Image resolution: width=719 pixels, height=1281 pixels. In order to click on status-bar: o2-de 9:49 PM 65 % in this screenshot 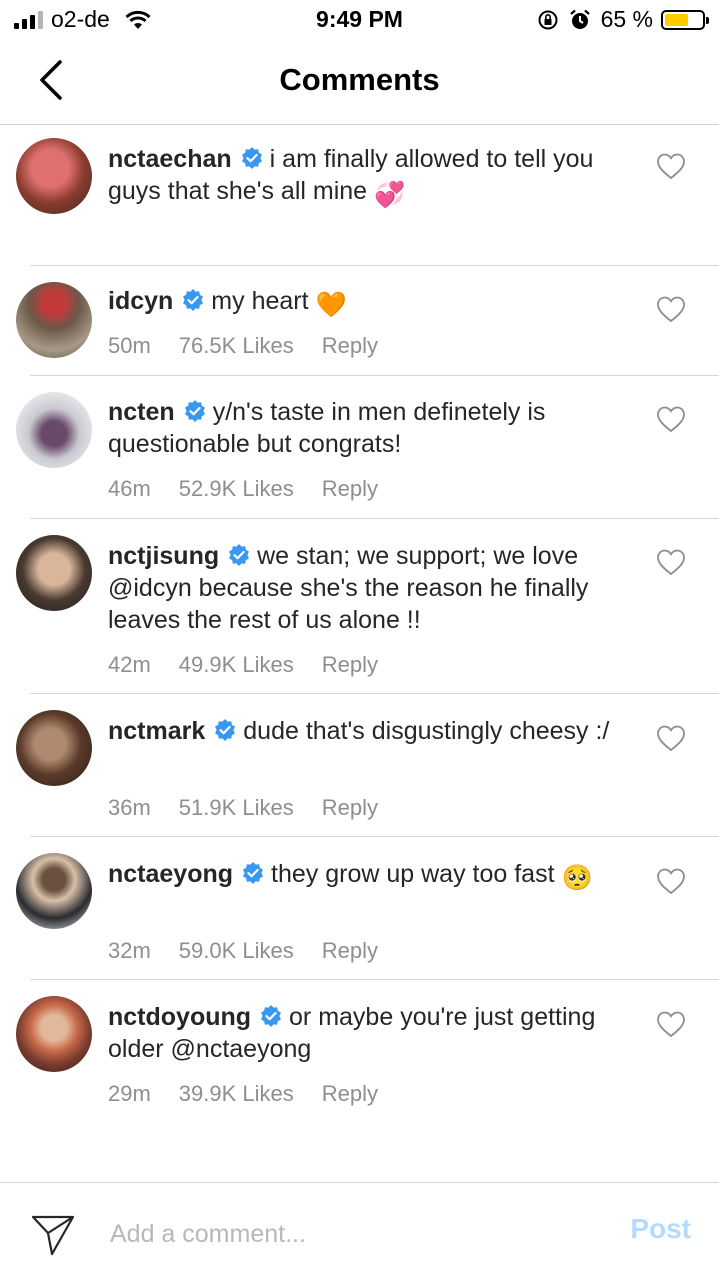, I will do `click(359, 20)`.